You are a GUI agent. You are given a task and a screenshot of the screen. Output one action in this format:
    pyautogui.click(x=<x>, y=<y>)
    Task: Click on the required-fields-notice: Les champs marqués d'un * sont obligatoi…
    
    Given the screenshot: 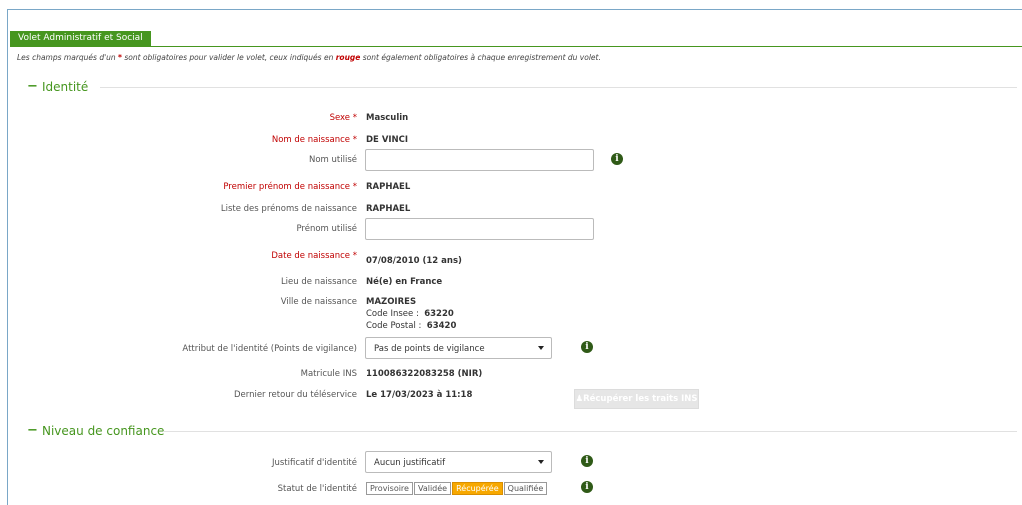 What is the action you would take?
    pyautogui.click(x=309, y=57)
    